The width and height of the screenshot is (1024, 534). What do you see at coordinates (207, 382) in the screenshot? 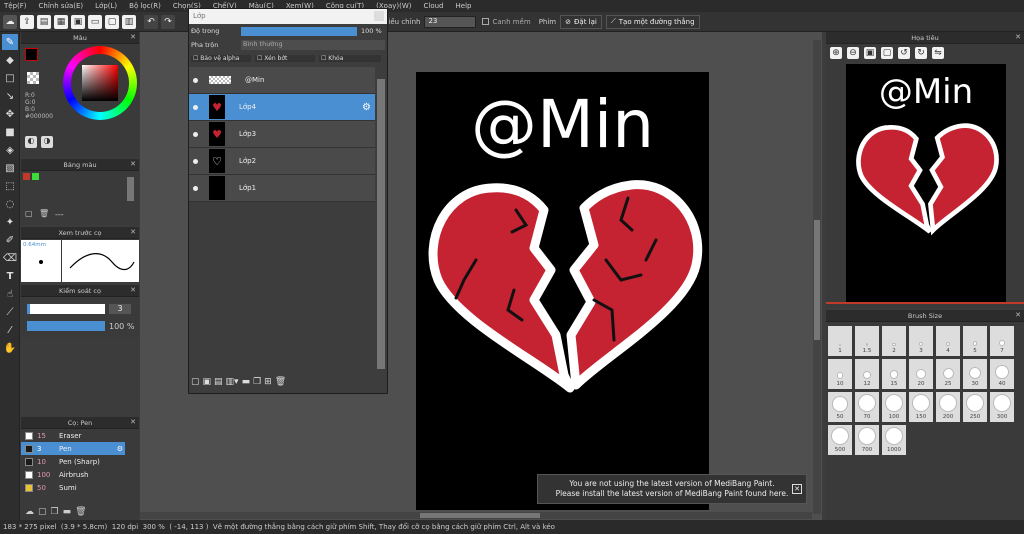
I see `new-halftone-layer-icon: ▣` at bounding box center [207, 382].